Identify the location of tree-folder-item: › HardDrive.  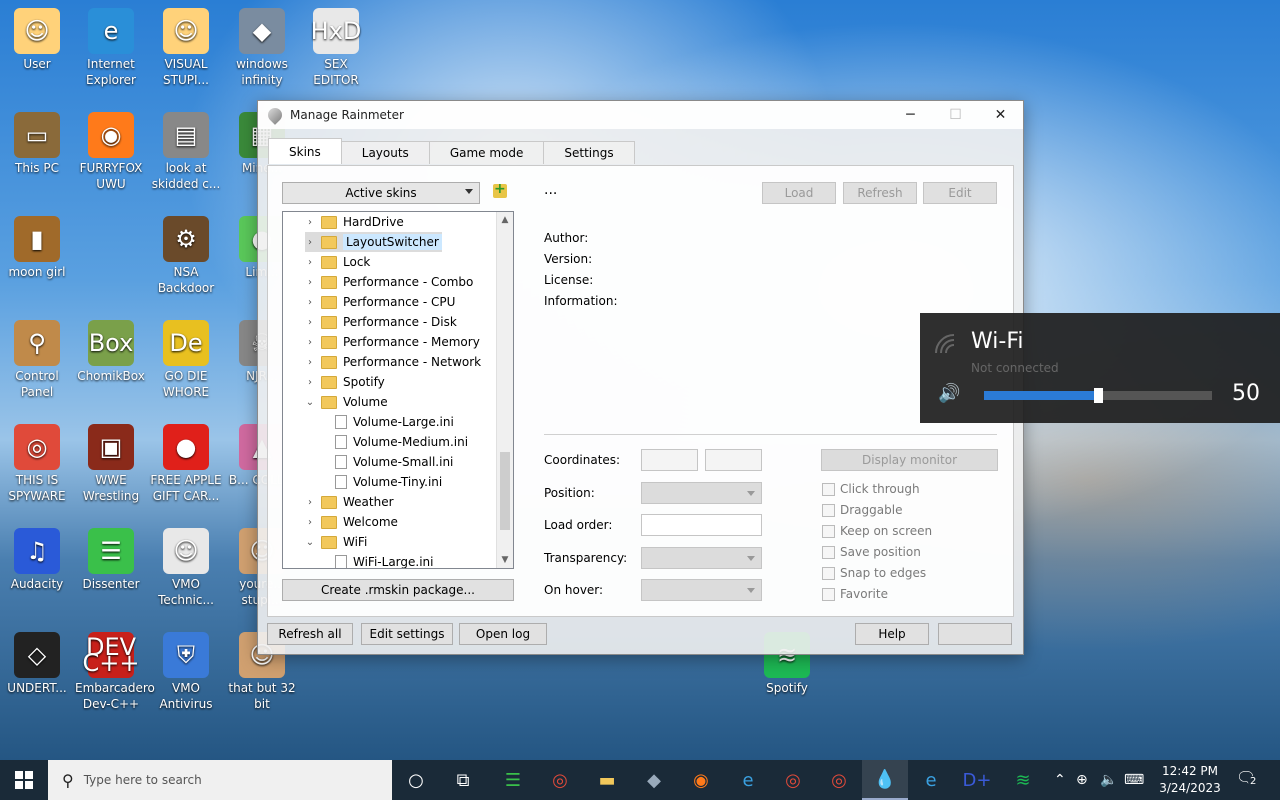
(354, 222).